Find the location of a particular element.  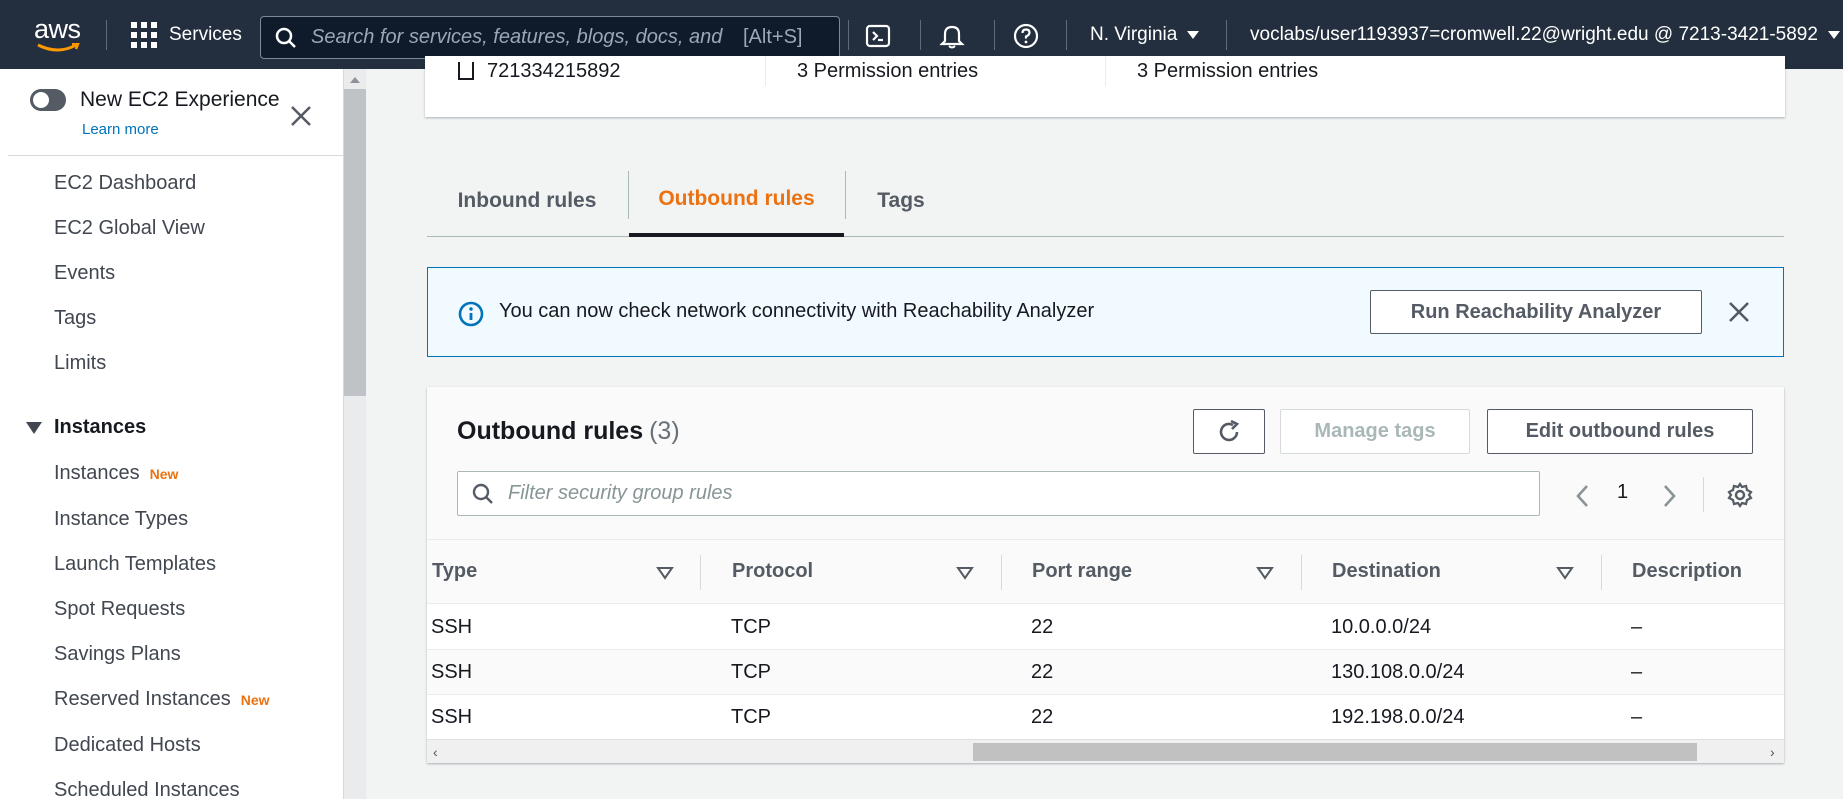

sidebar-item-label: Instances is located at coordinates (97, 473).